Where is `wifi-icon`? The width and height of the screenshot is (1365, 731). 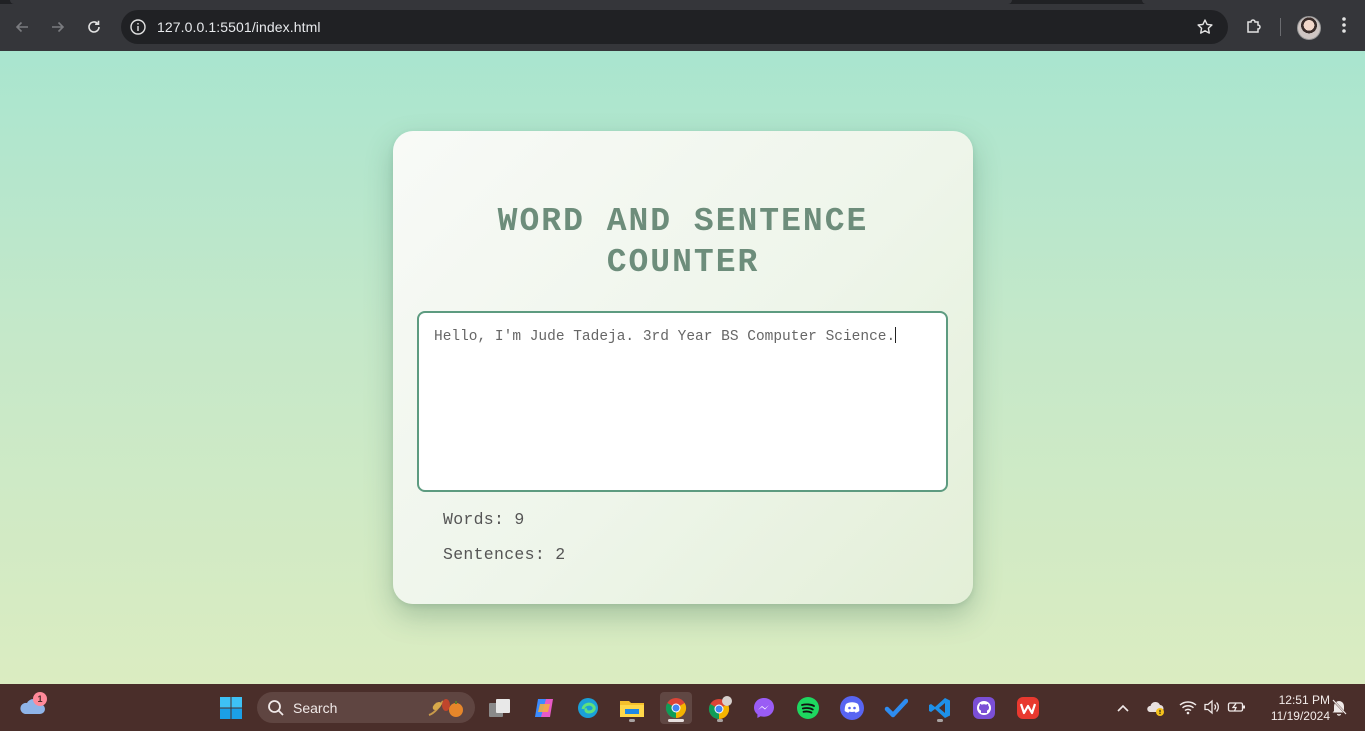 wifi-icon is located at coordinates (1188, 709).